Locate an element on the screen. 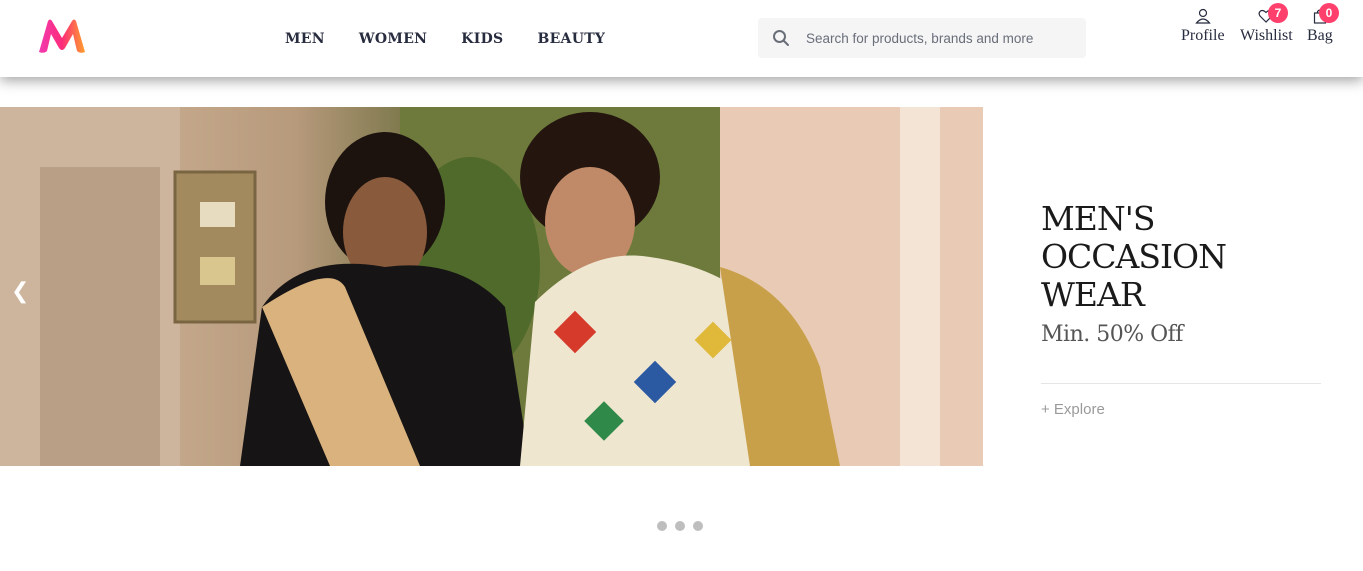  wishlist-button: Wishlist 7 is located at coordinates (1266, 24).